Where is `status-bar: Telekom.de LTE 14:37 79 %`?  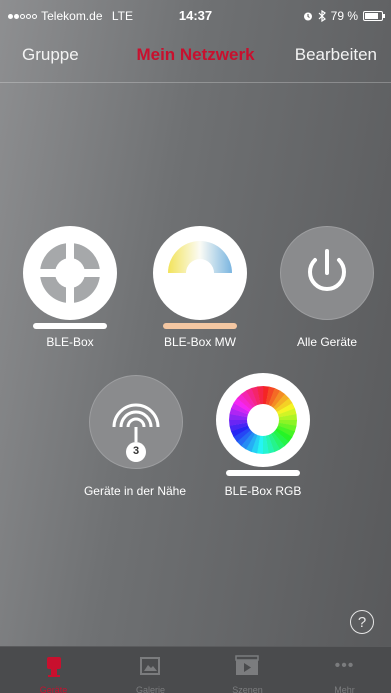
status-bar: Telekom.de LTE 14:37 79 % is located at coordinates (195, 16).